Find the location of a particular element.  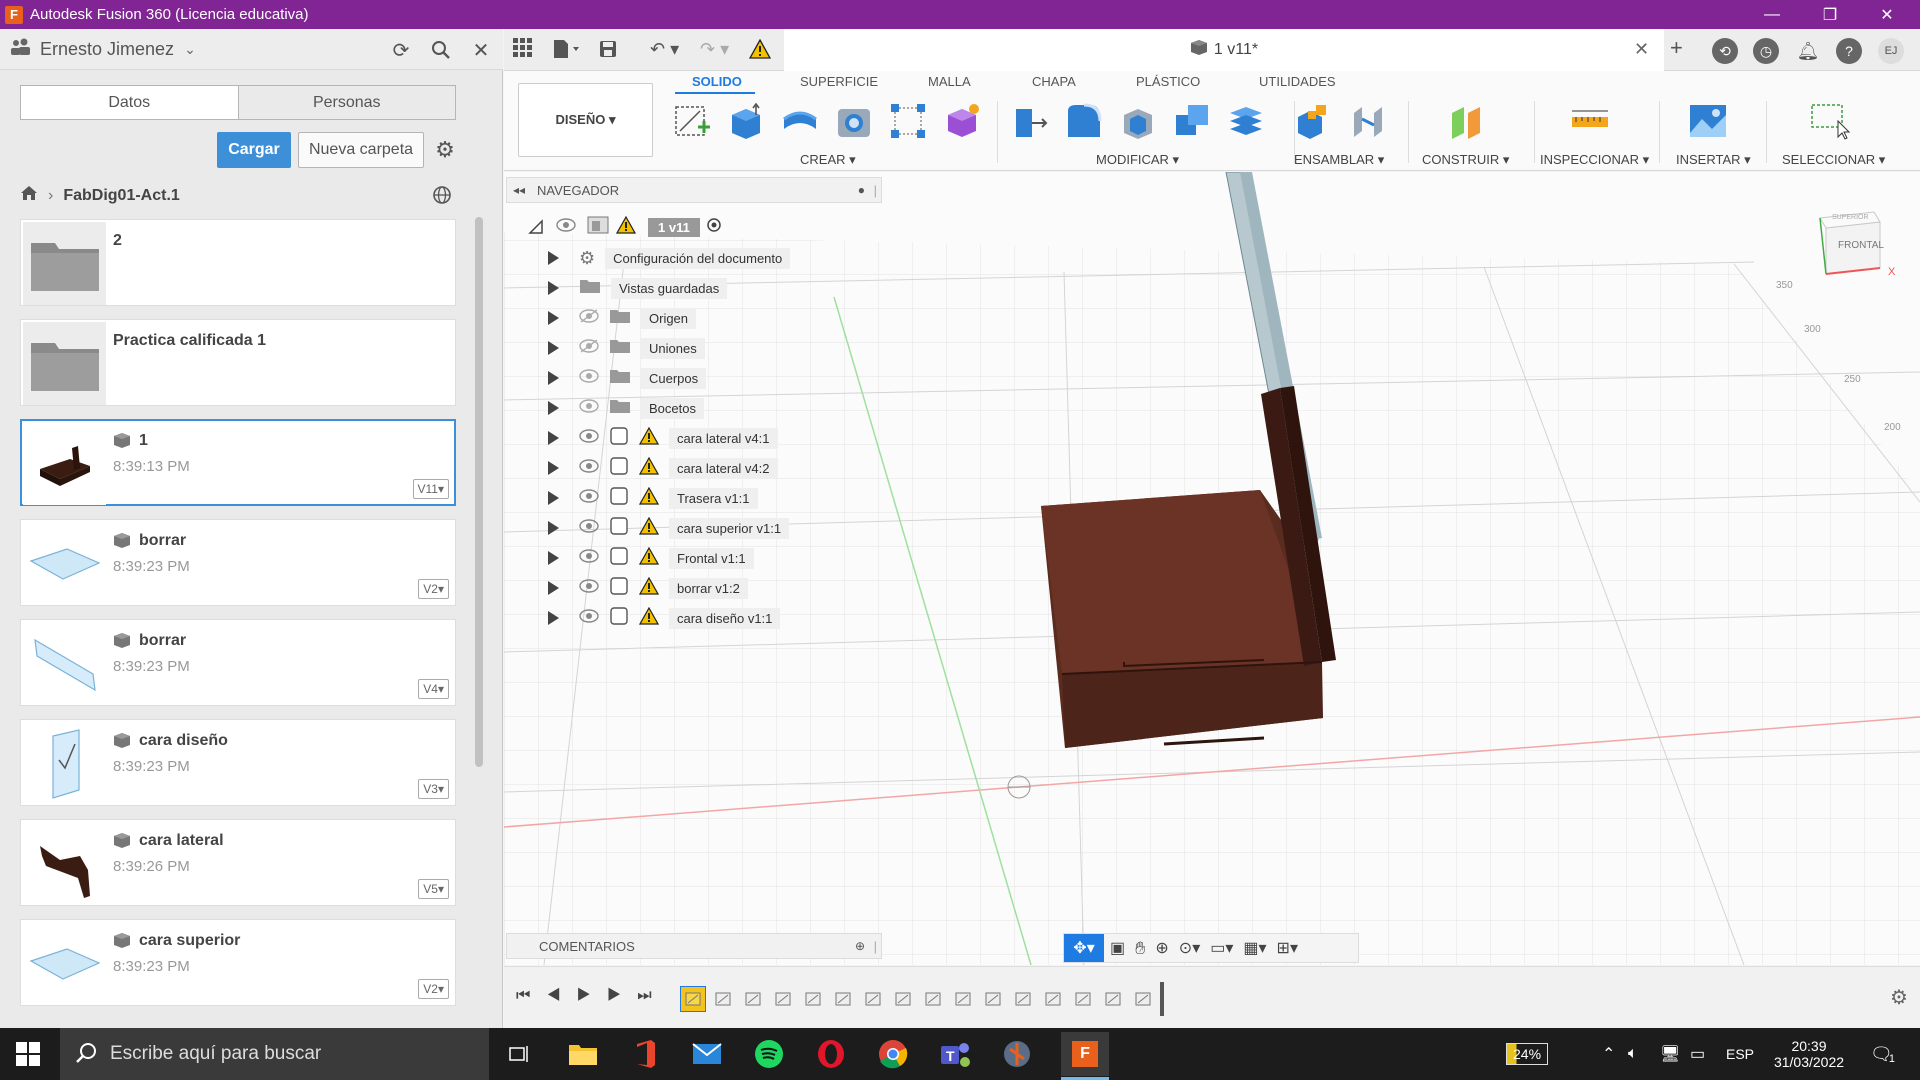

browser-node-label: Frontal v1:1 is located at coordinates (711, 558).